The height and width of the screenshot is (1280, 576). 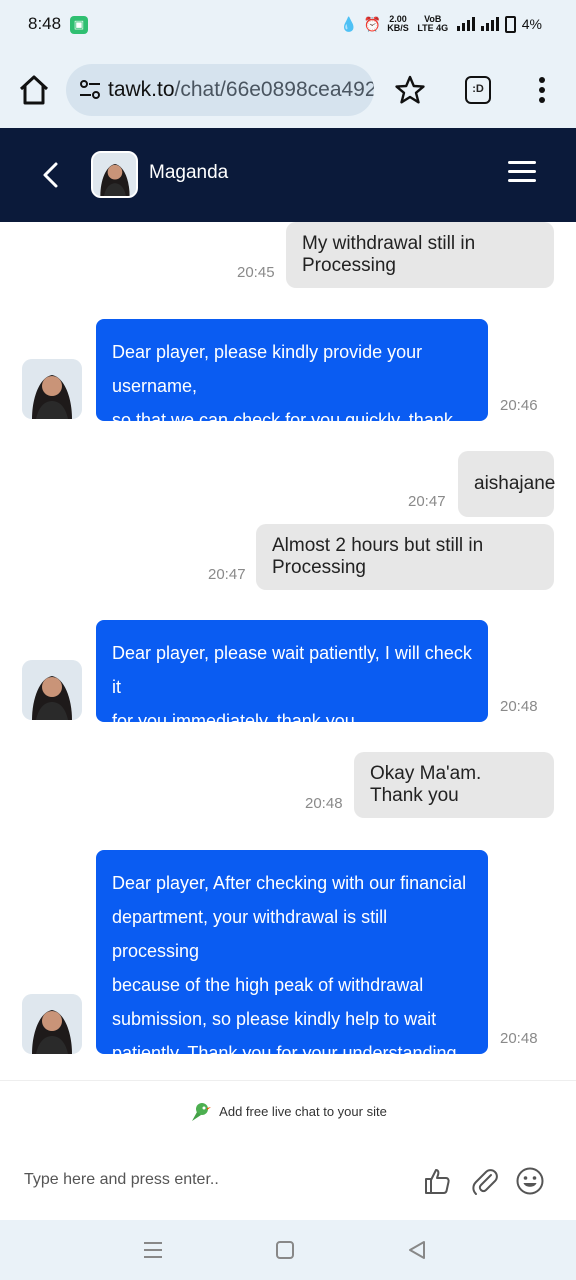 I want to click on browser-toolbar: tawk.to/chat/66e0898cea4921 :D, so click(x=288, y=90).